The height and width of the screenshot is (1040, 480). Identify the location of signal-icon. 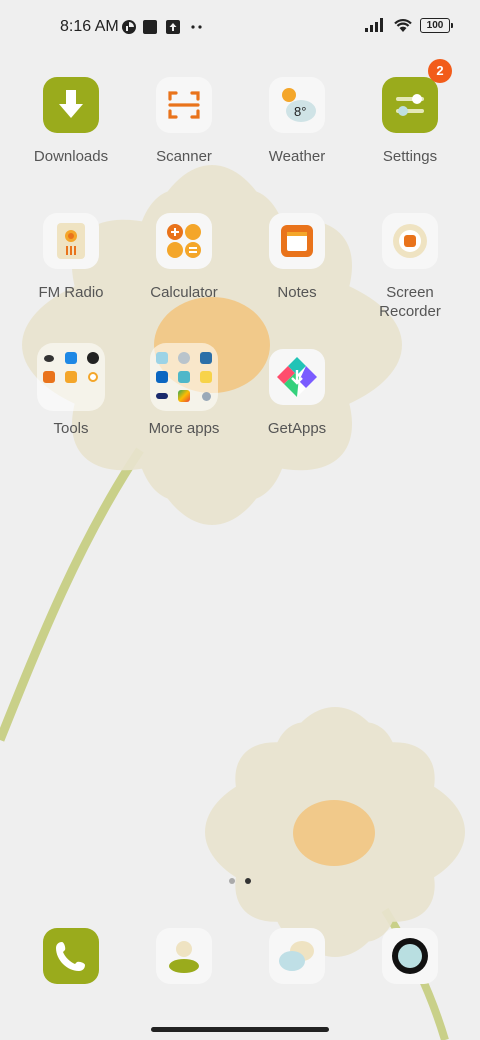
(374, 25).